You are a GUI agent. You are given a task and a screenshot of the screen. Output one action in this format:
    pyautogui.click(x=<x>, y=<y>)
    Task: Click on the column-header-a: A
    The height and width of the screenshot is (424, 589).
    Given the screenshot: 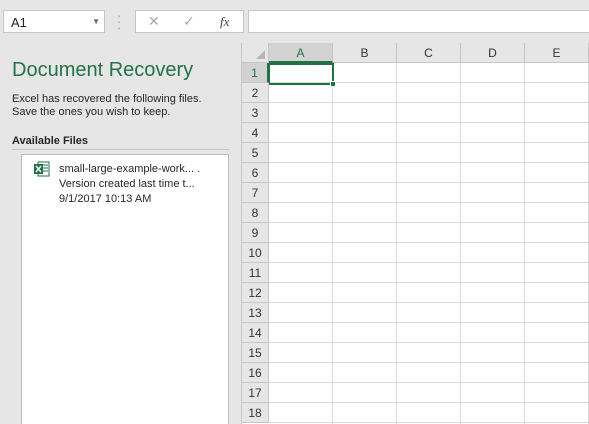 What is the action you would take?
    pyautogui.click(x=301, y=53)
    